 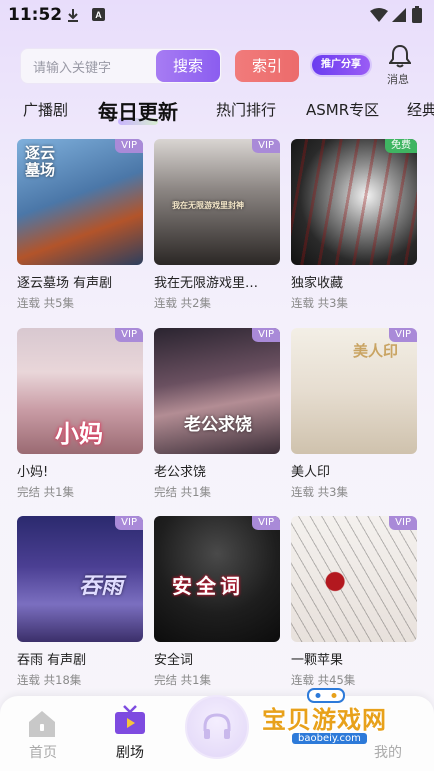 I want to click on watermark-text: 宝贝游戏网, so click(x=324, y=720).